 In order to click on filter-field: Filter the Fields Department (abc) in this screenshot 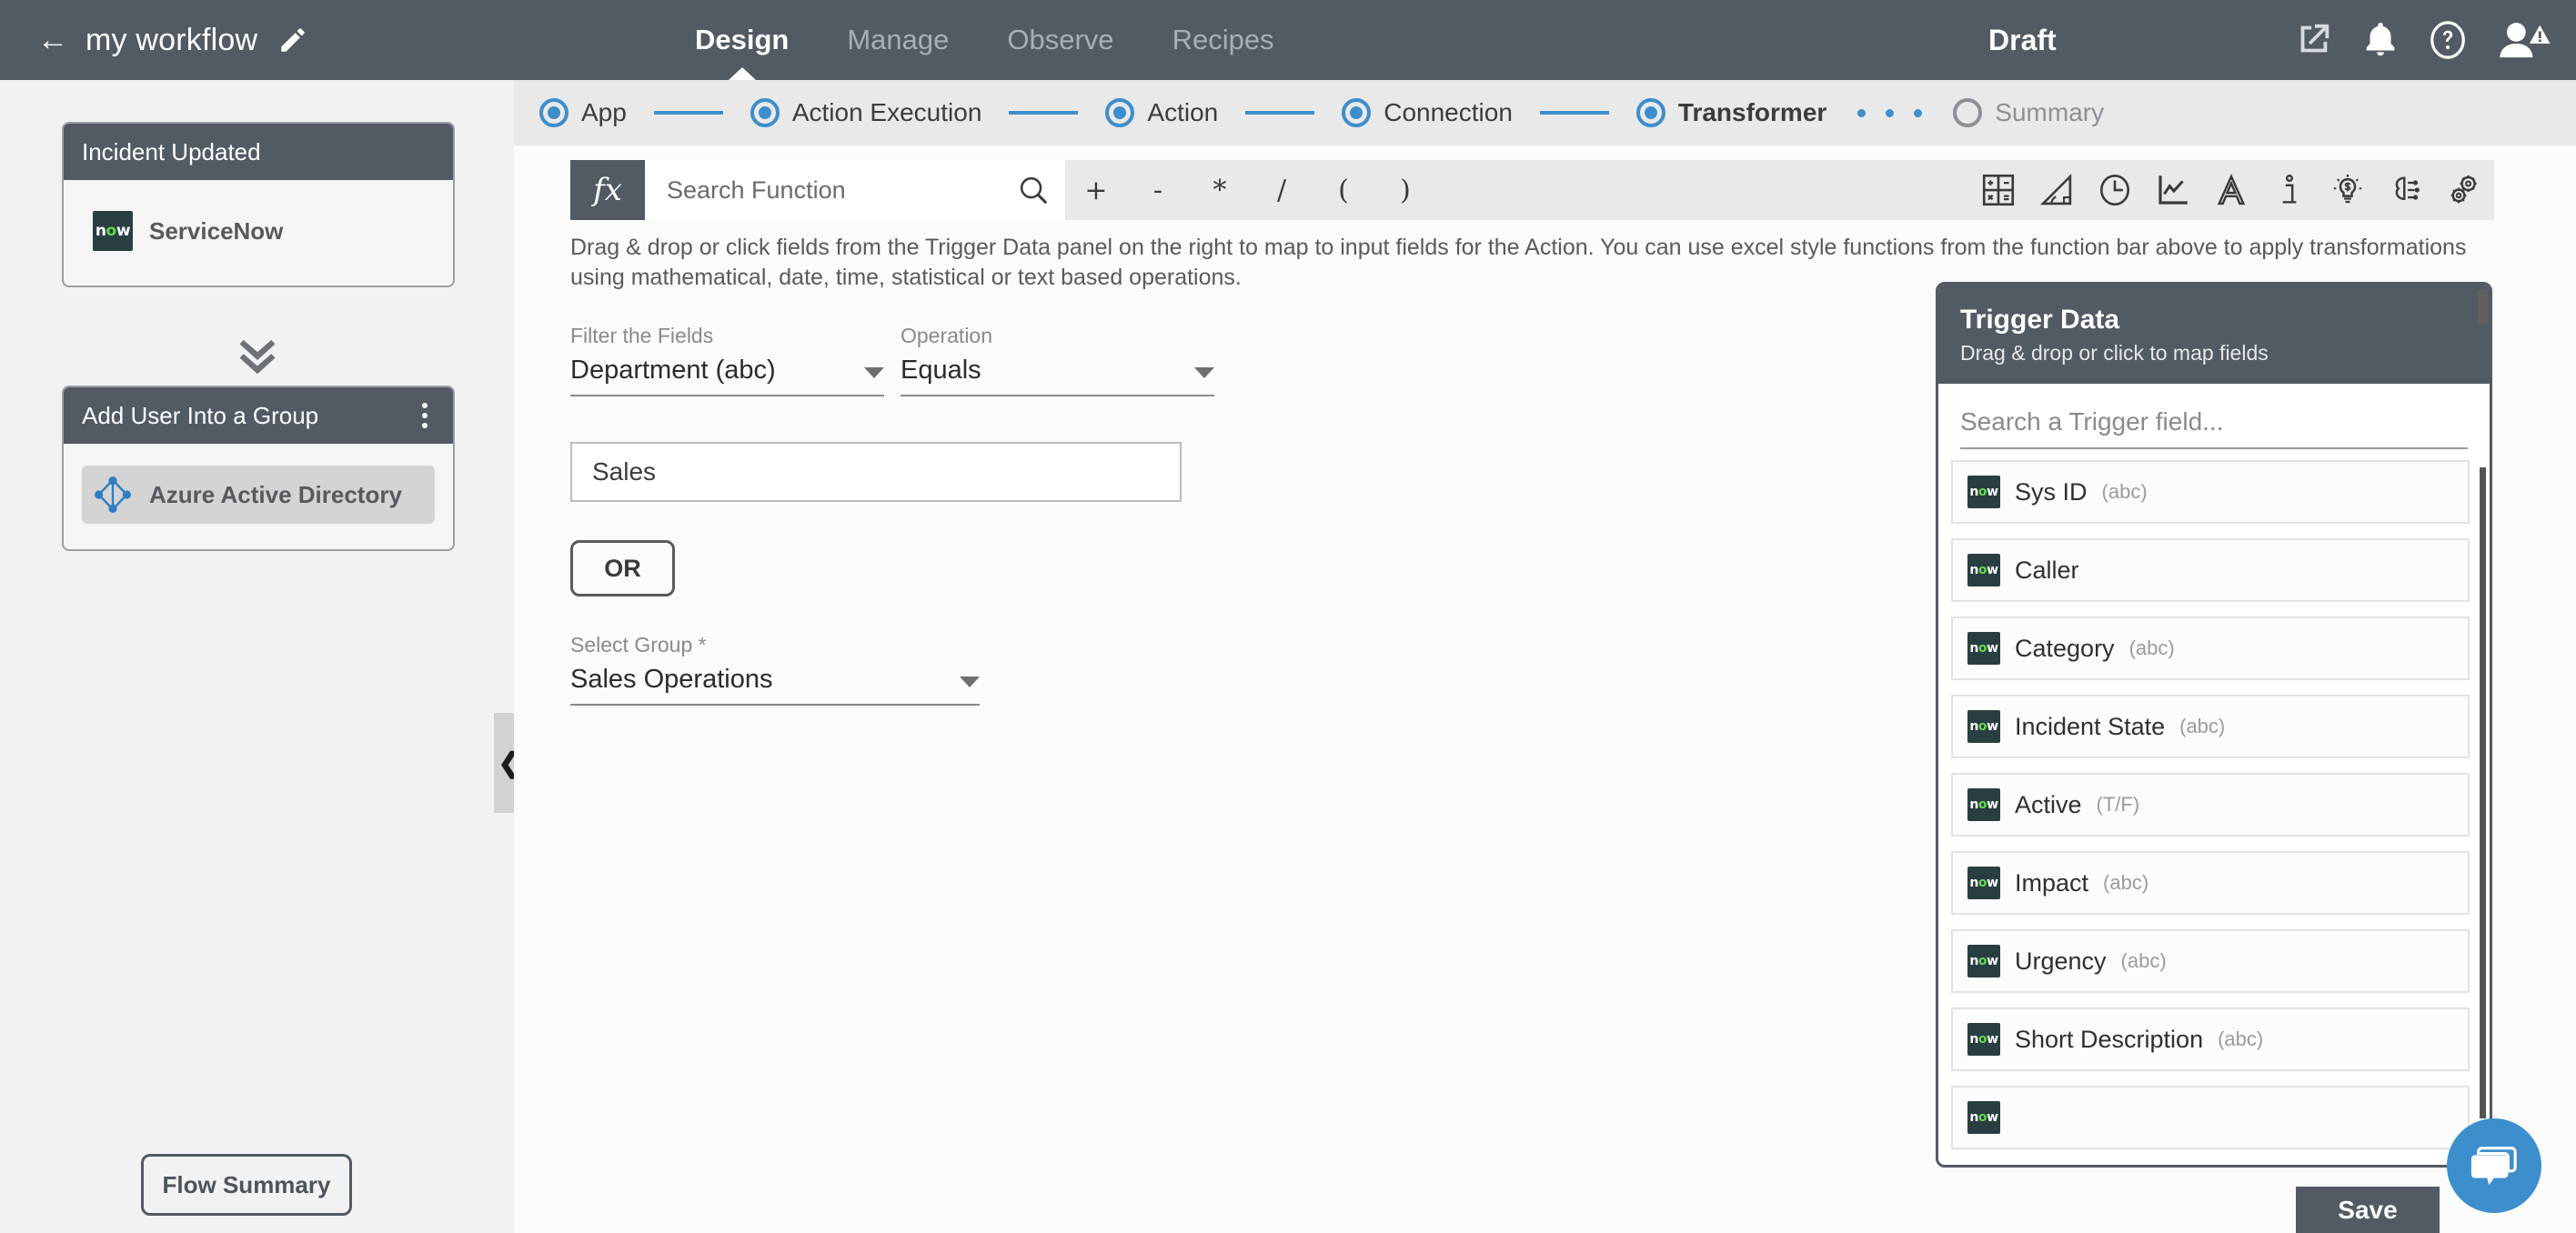, I will do `click(727, 360)`.